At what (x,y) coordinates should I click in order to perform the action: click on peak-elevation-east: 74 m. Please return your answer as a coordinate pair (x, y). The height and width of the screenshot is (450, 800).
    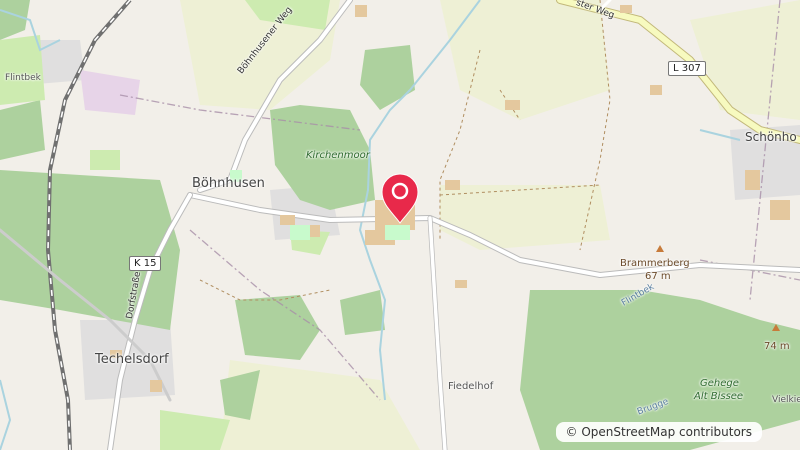
    Looking at the image, I should click on (777, 346).